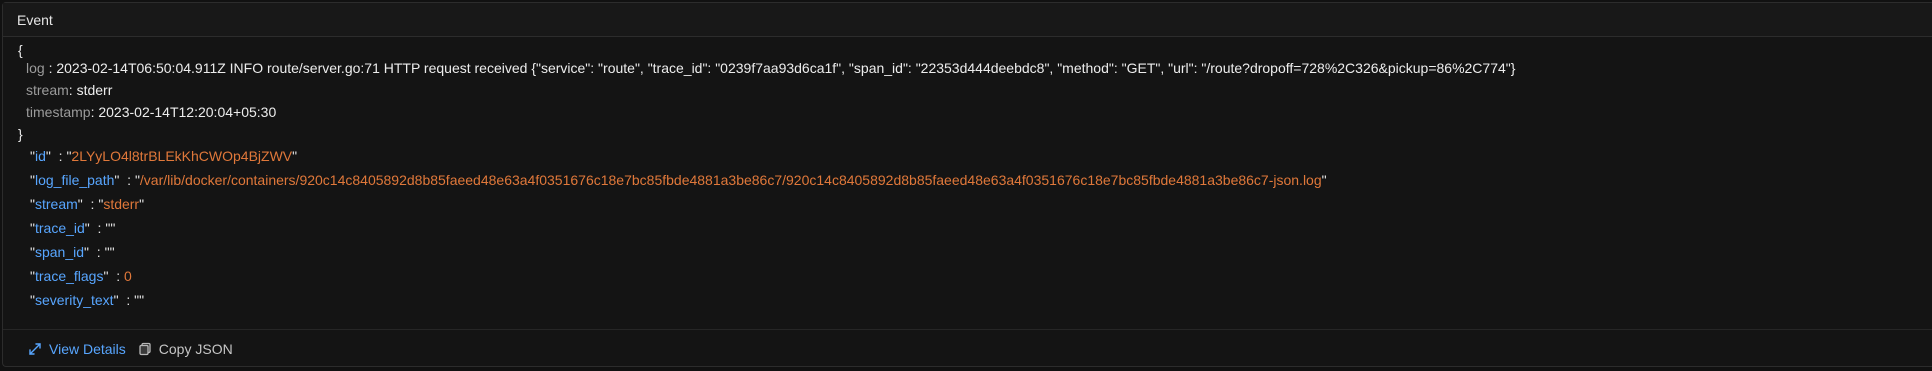 This screenshot has width=1932, height=371. What do you see at coordinates (967, 20) in the screenshot?
I see `panel-header: Event` at bounding box center [967, 20].